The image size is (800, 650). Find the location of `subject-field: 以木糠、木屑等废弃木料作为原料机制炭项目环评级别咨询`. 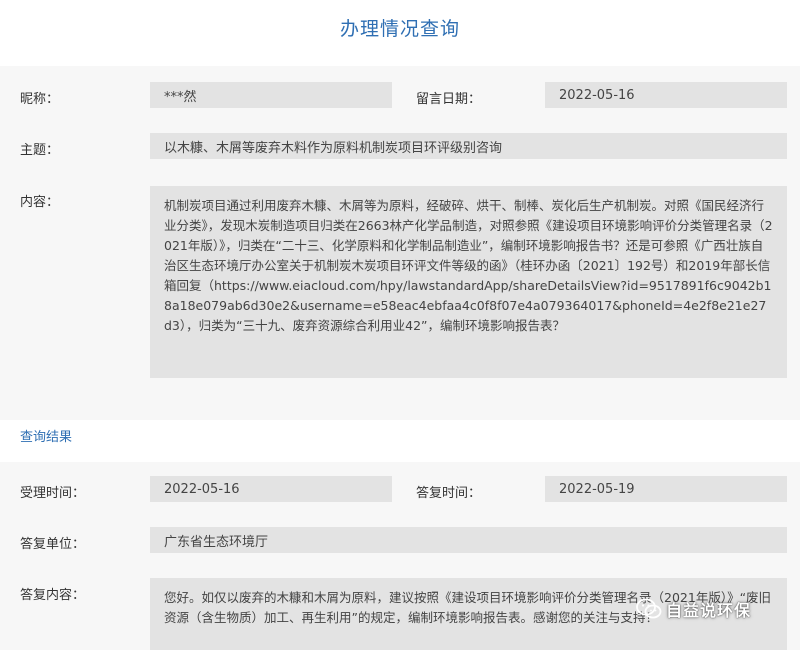

subject-field: 以木糠、木屑等废弃木料作为原料机制炭项目环评级别咨询 is located at coordinates (468, 146).